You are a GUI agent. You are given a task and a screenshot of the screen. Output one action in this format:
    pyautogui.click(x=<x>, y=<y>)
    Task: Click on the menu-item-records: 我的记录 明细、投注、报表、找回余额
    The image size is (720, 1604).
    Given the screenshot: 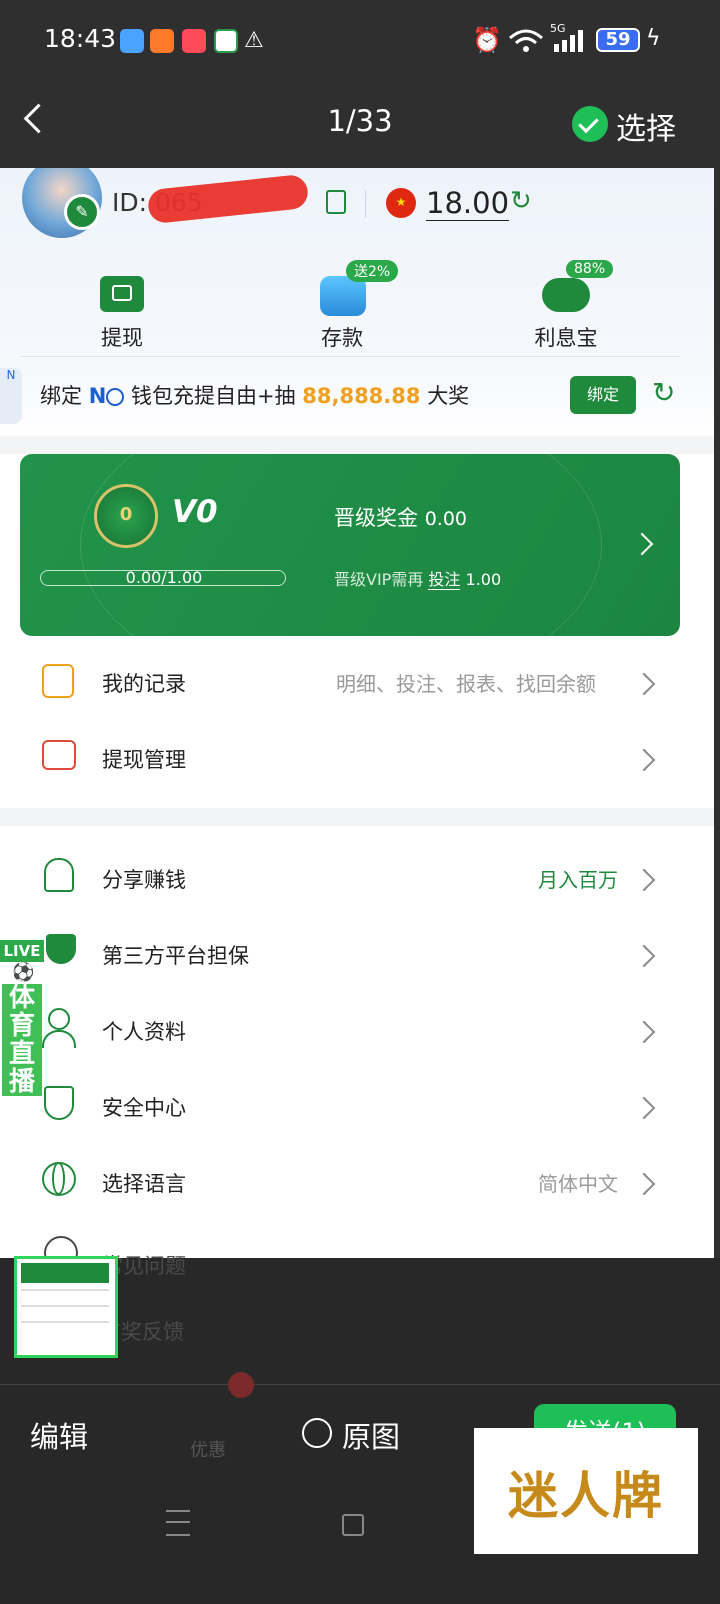 What is the action you would take?
    pyautogui.click(x=357, y=682)
    